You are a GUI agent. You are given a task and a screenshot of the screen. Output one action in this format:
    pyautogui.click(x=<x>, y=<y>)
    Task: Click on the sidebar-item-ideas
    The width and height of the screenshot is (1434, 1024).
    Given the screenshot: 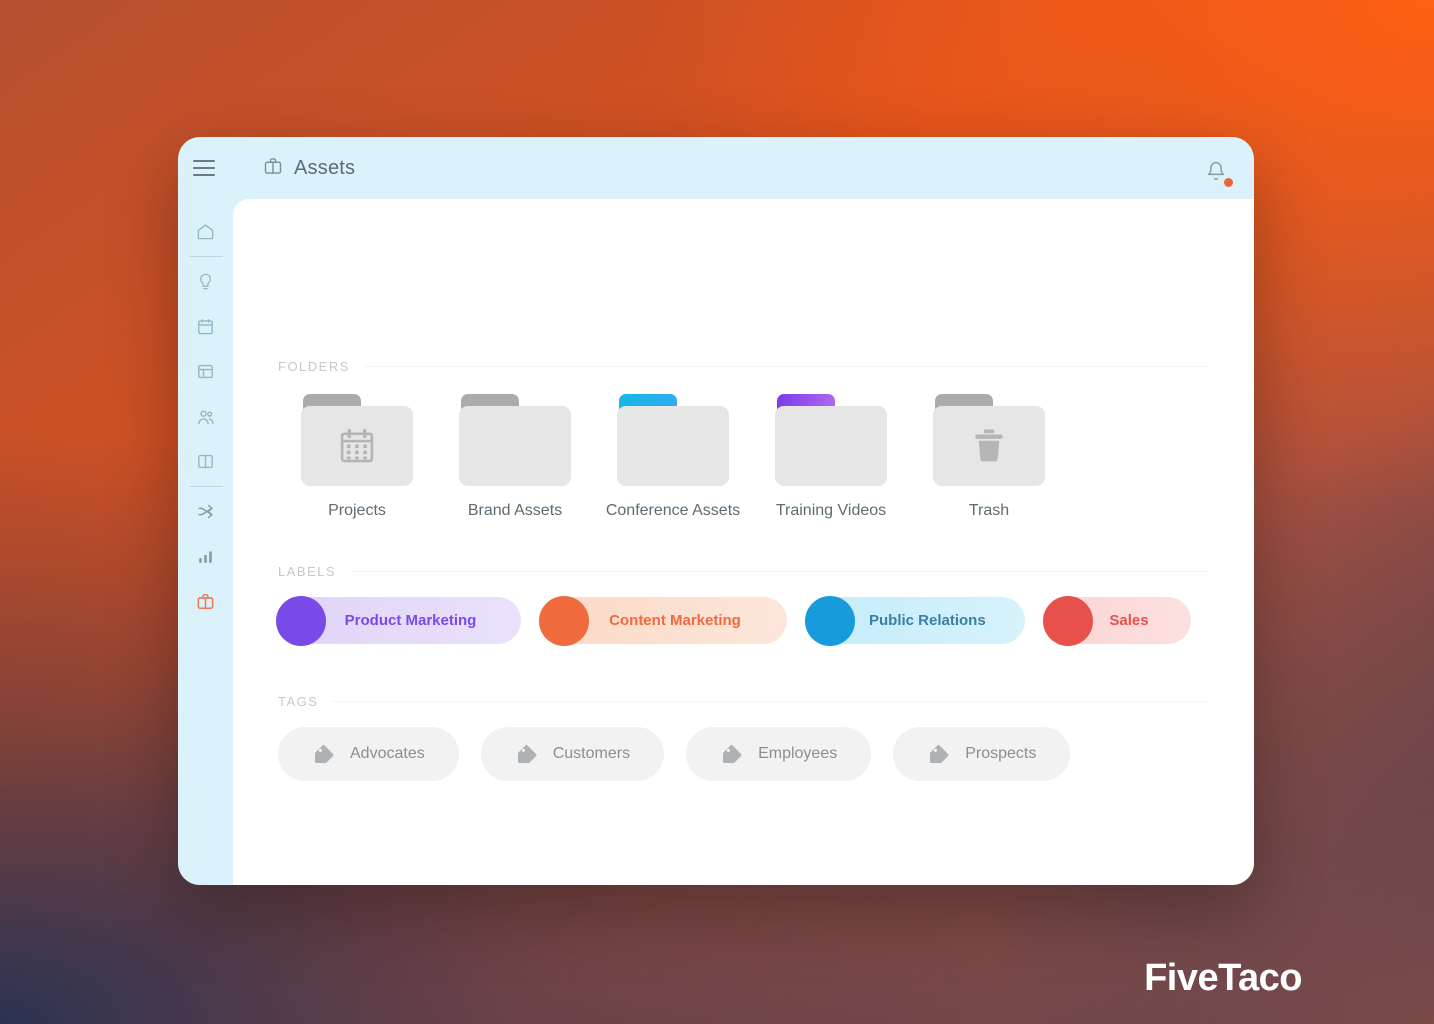 What is the action you would take?
    pyautogui.click(x=206, y=281)
    